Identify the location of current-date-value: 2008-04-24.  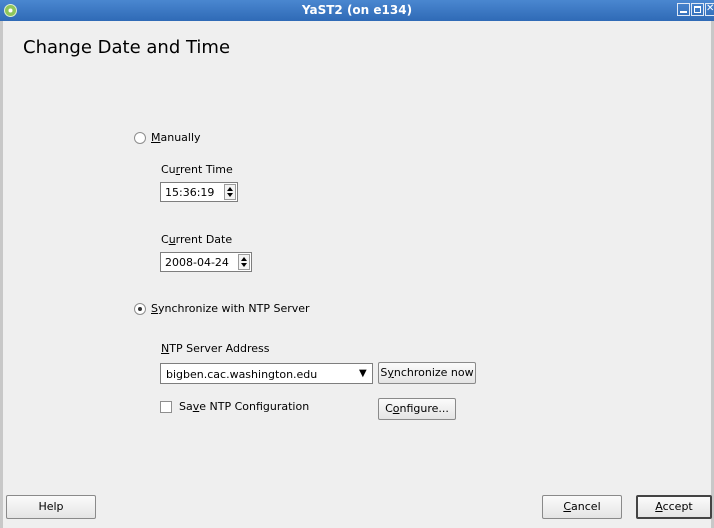
(197, 262).